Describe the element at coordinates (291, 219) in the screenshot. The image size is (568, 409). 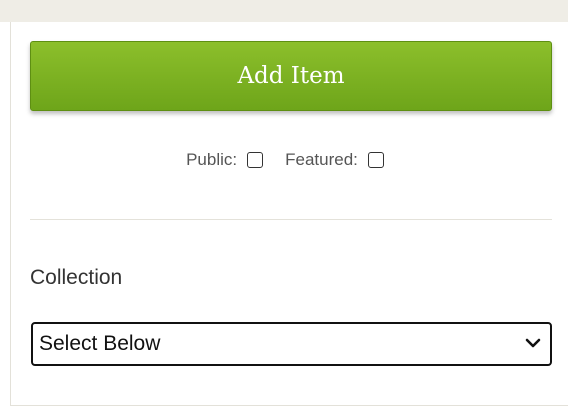
I see `divider` at that location.